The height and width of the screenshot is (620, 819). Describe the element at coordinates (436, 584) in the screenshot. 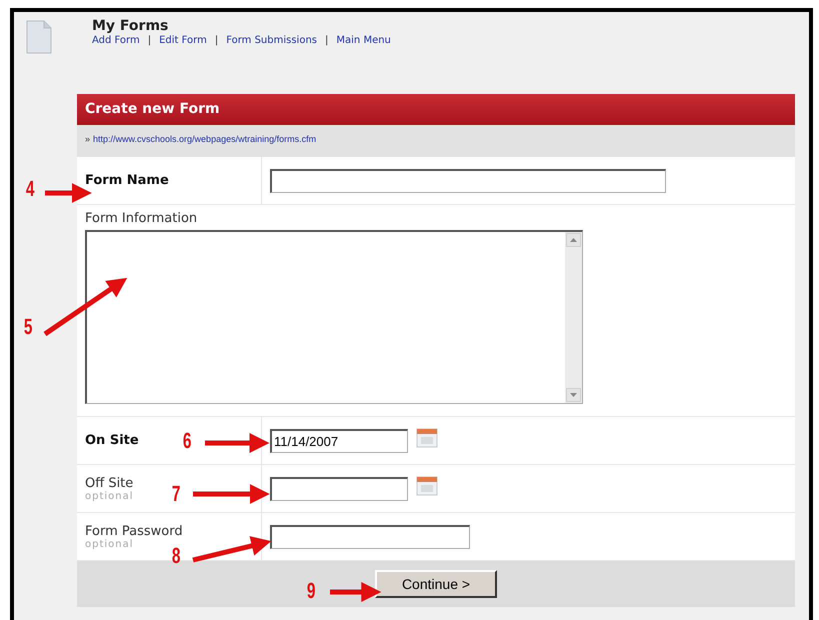

I see `continue-button: Continue >` at that location.